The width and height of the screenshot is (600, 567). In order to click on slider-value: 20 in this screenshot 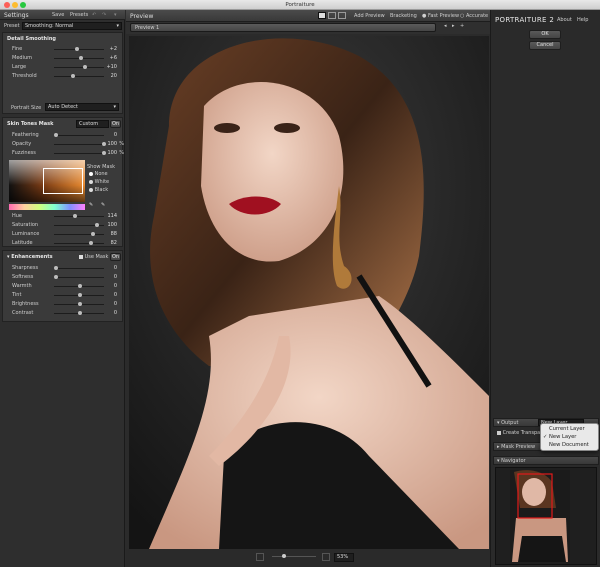, I will do `click(114, 76)`.